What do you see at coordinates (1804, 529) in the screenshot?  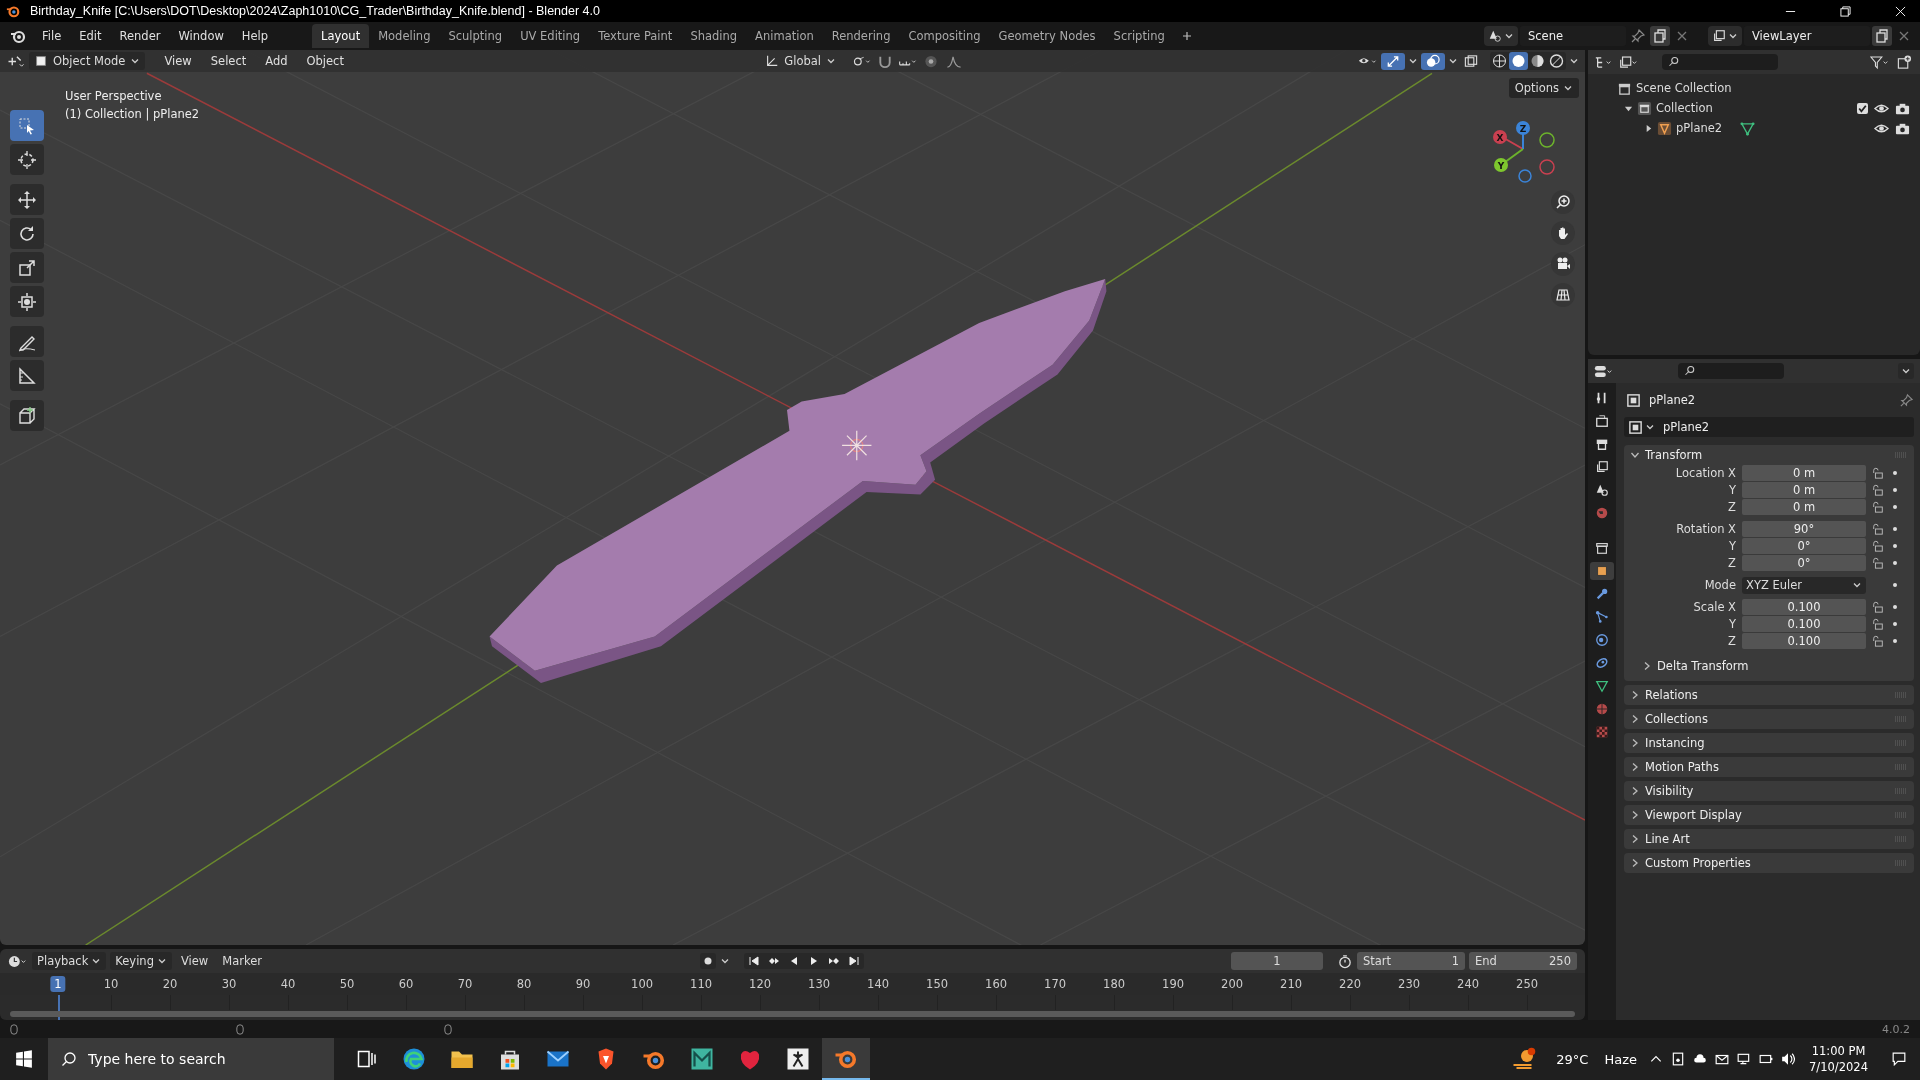 I see `number-field: 90°` at bounding box center [1804, 529].